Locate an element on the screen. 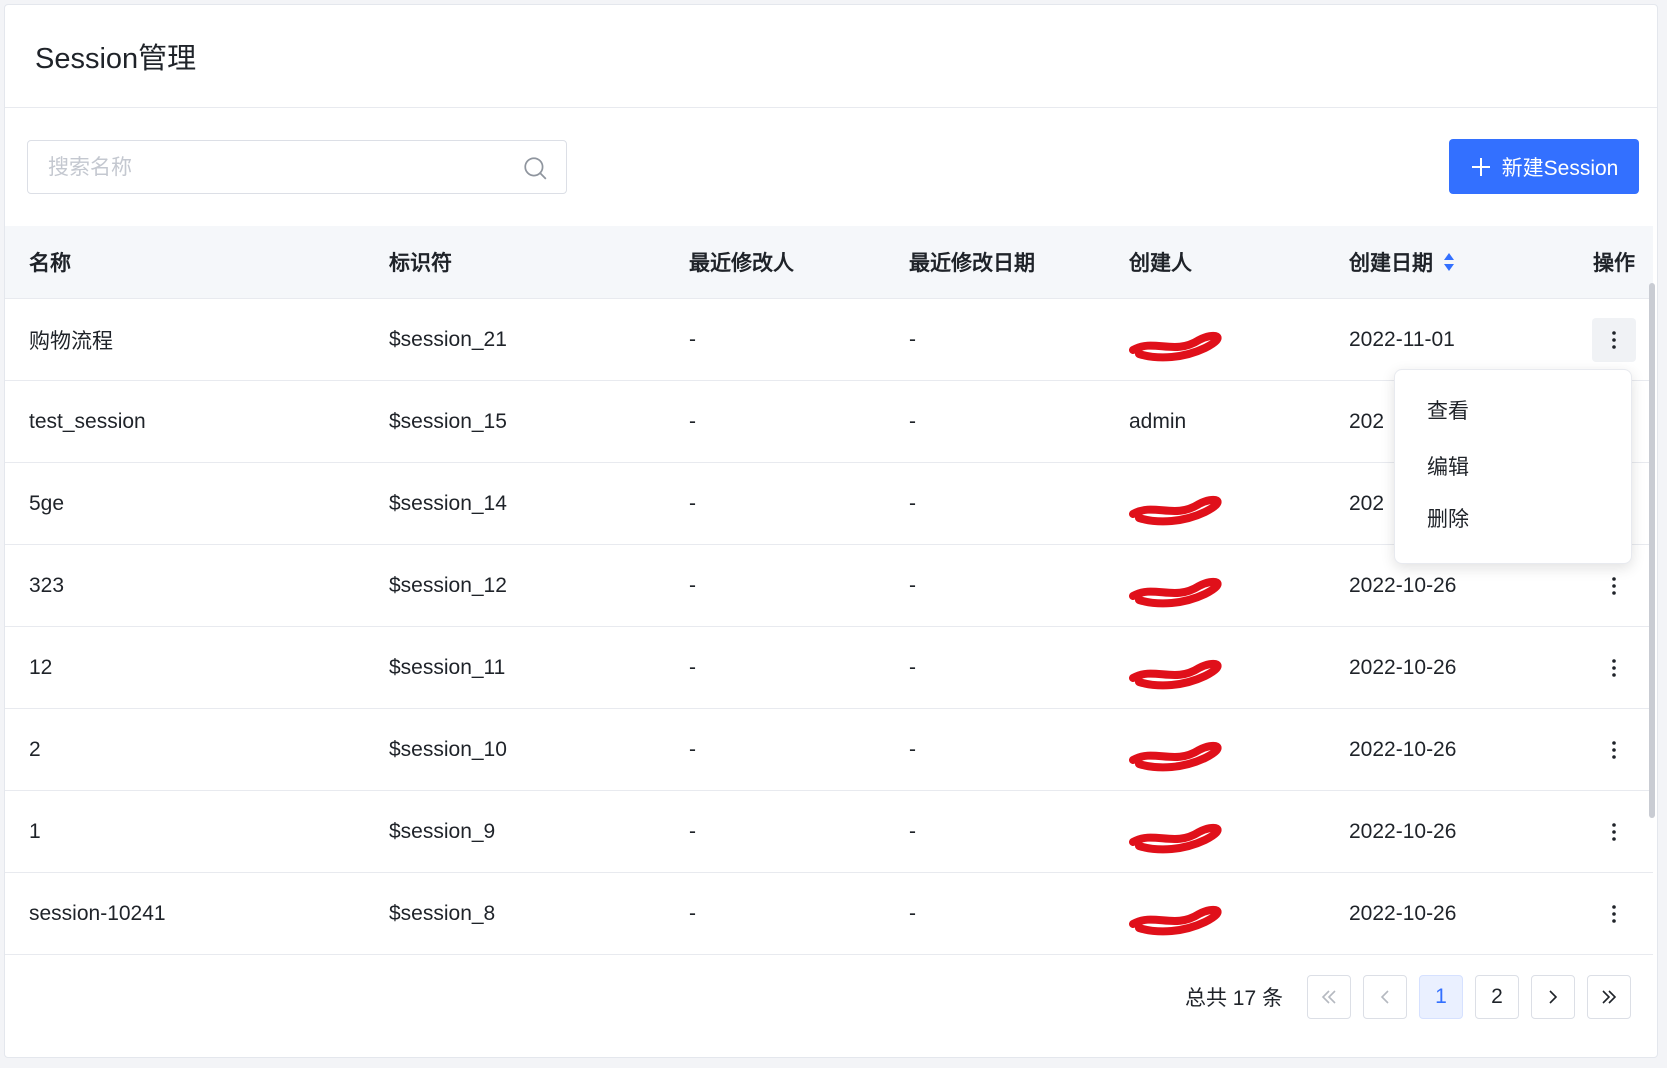 This screenshot has height=1068, width=1667. toolbar: 新建Session is located at coordinates (831, 167).